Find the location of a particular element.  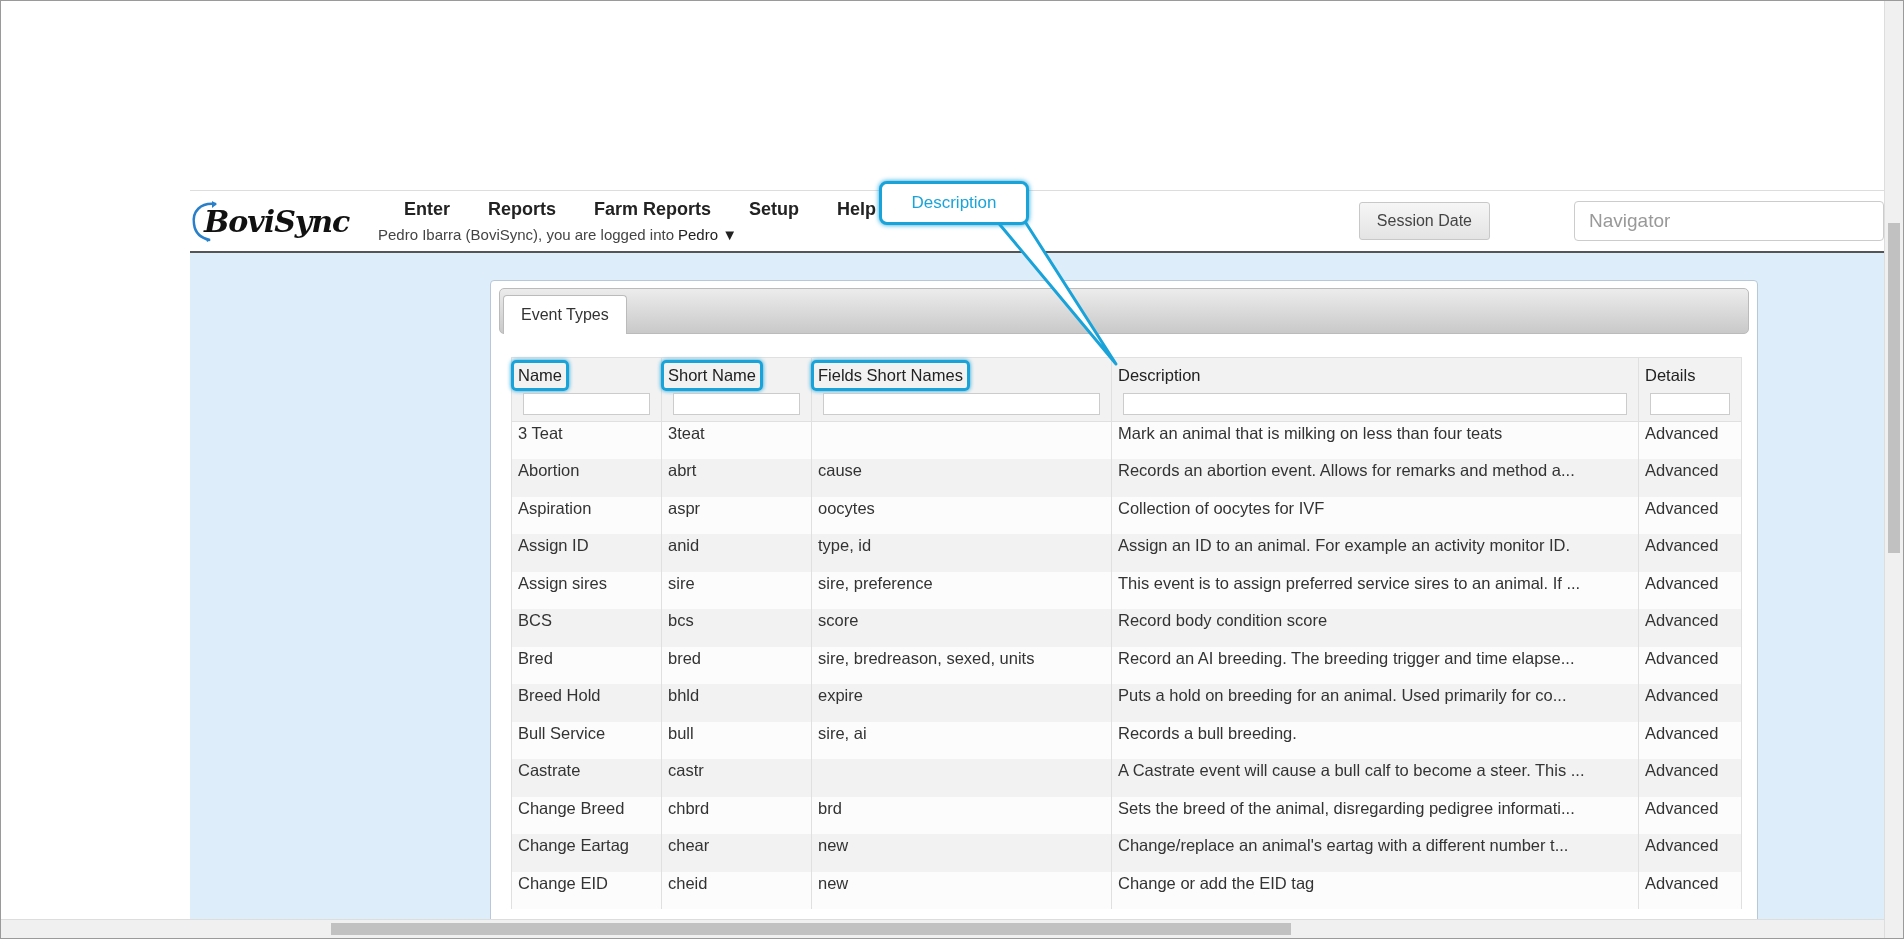

table-cell: score is located at coordinates (961, 628).